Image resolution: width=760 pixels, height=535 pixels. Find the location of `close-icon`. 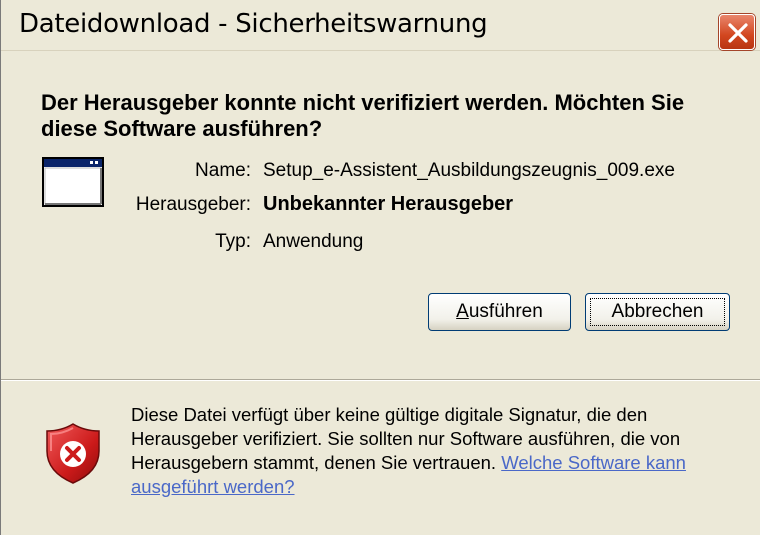

close-icon is located at coordinates (738, 33).